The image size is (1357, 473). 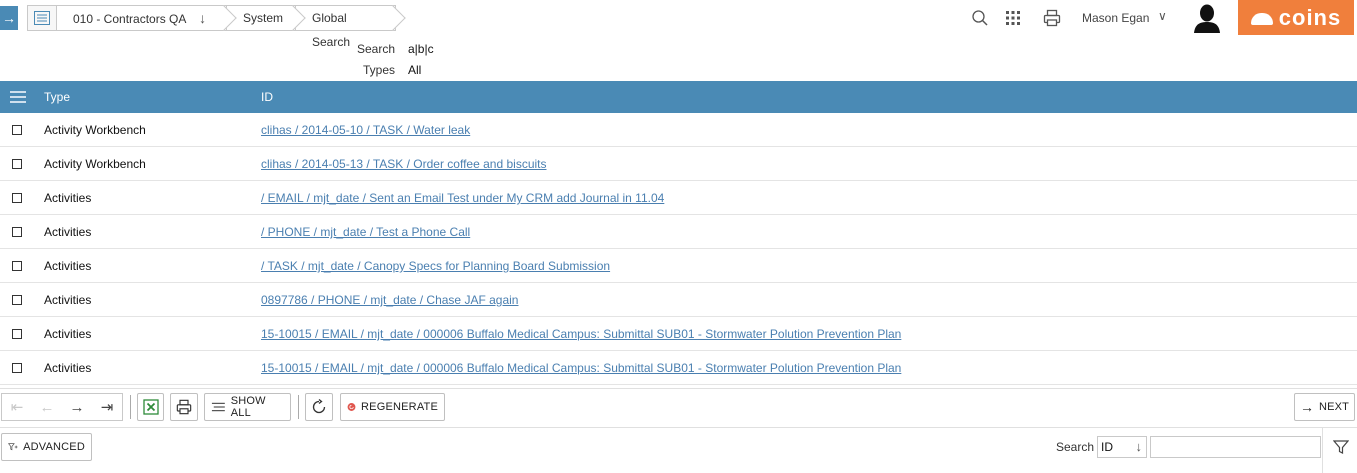 What do you see at coordinates (17, 407) in the screenshot?
I see `first-page-icon: ⇤` at bounding box center [17, 407].